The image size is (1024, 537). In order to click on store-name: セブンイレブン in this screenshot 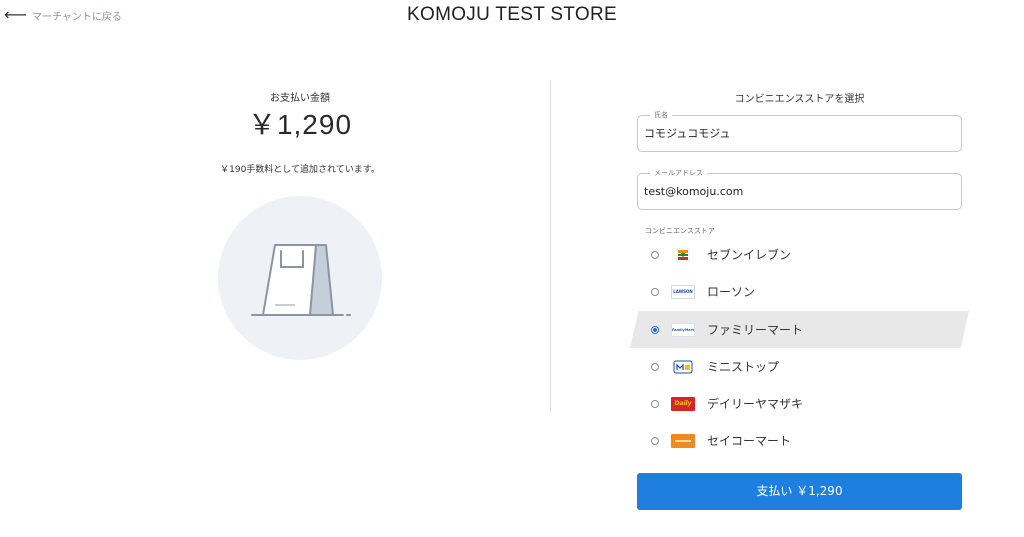, I will do `click(749, 255)`.